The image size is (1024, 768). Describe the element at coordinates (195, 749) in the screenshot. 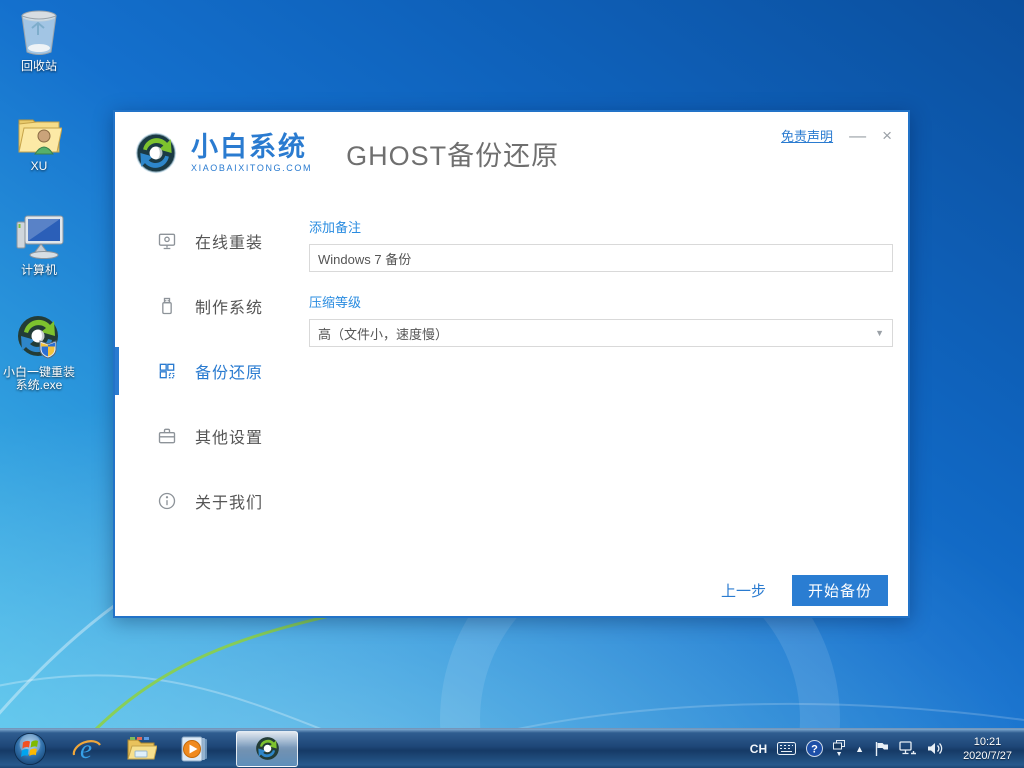

I see `taskbar-media-player-icon` at that location.